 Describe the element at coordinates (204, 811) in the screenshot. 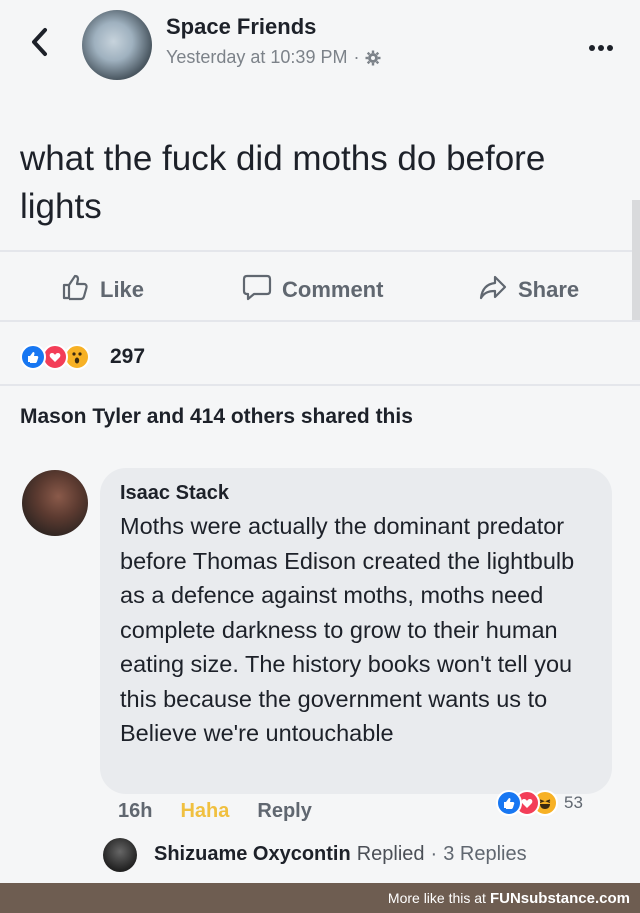

I see `haha-reaction-button: Haha` at that location.